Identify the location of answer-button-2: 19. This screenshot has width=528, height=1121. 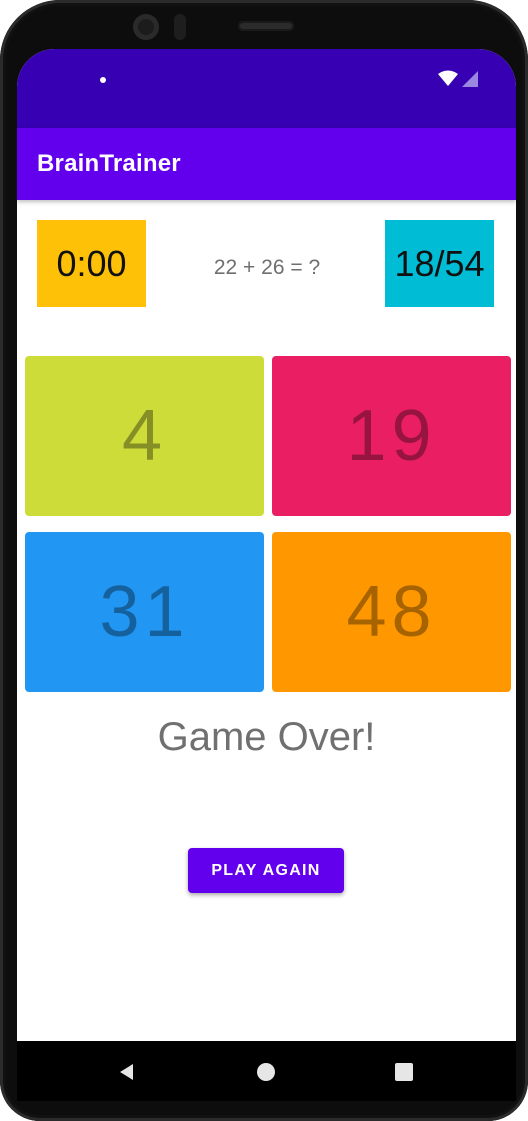
(391, 436).